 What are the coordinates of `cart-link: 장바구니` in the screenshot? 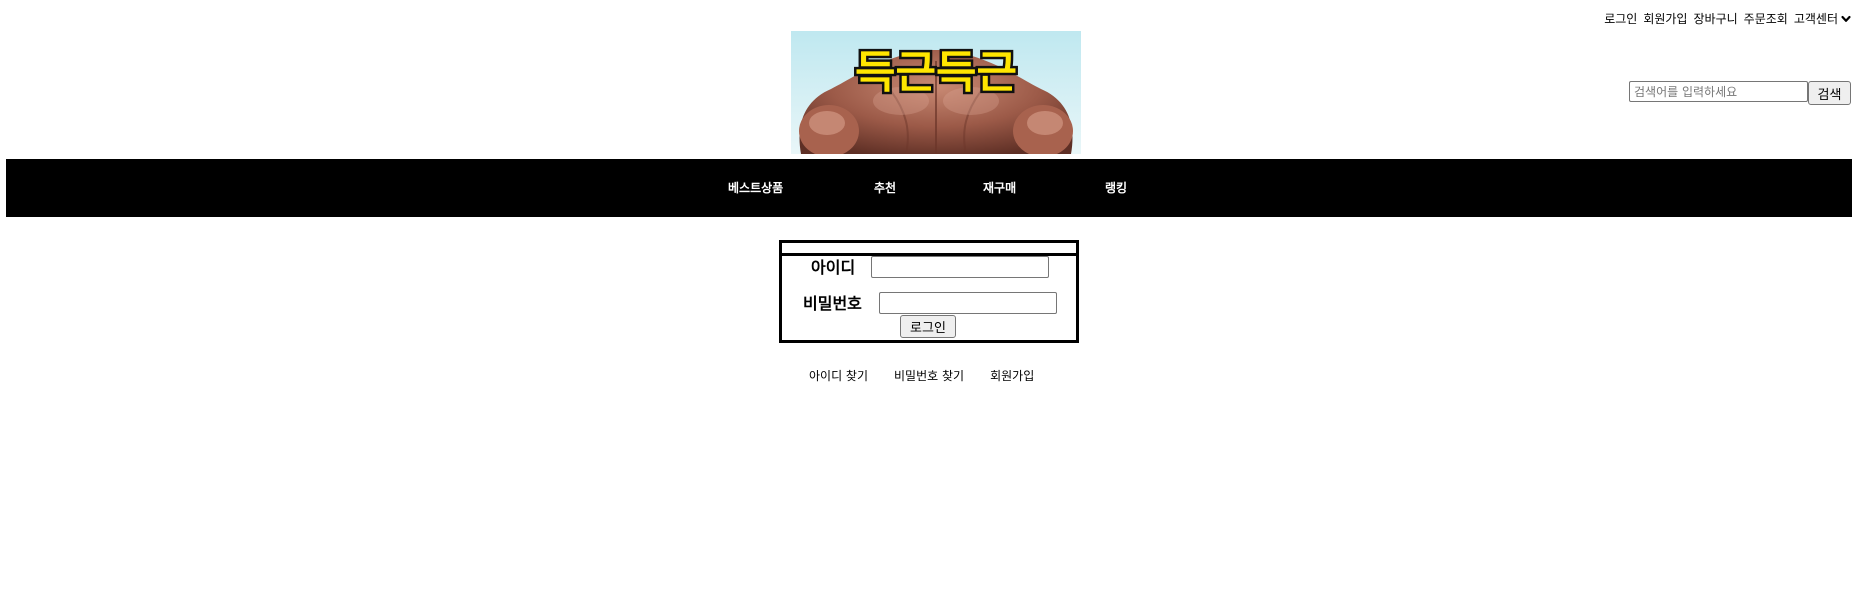 It's located at (1715, 18).